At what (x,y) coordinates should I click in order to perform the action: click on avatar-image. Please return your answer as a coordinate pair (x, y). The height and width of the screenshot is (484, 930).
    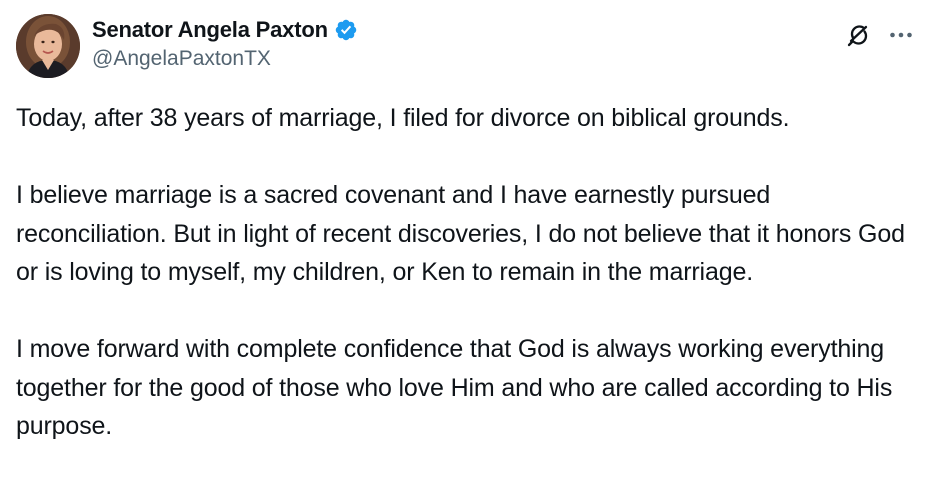
    Looking at the image, I should click on (48, 46).